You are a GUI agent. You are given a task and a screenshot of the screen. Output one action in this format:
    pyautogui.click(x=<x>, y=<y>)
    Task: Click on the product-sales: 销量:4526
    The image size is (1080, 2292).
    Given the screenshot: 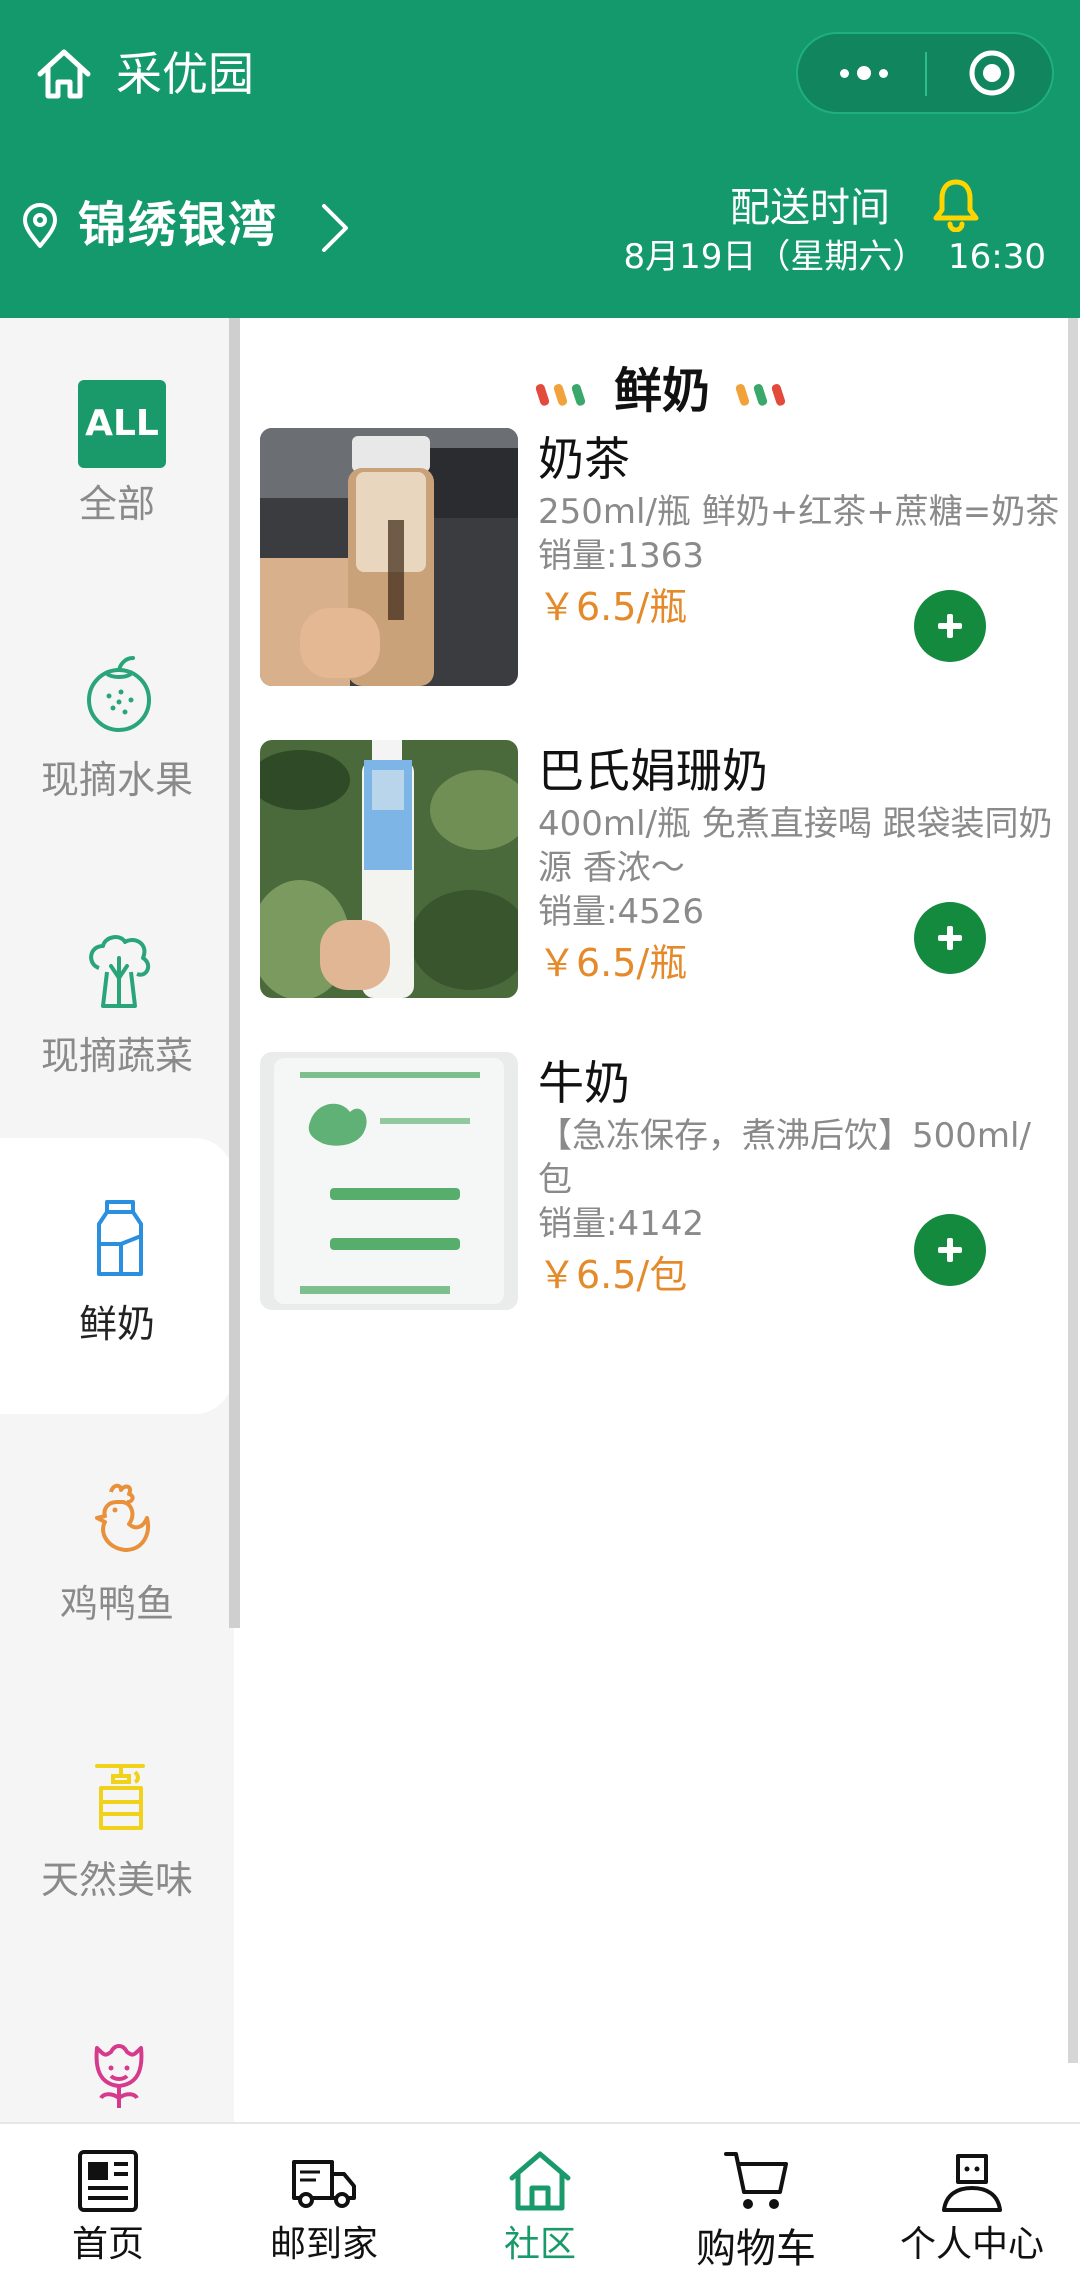 What is the action you would take?
    pyautogui.click(x=621, y=912)
    